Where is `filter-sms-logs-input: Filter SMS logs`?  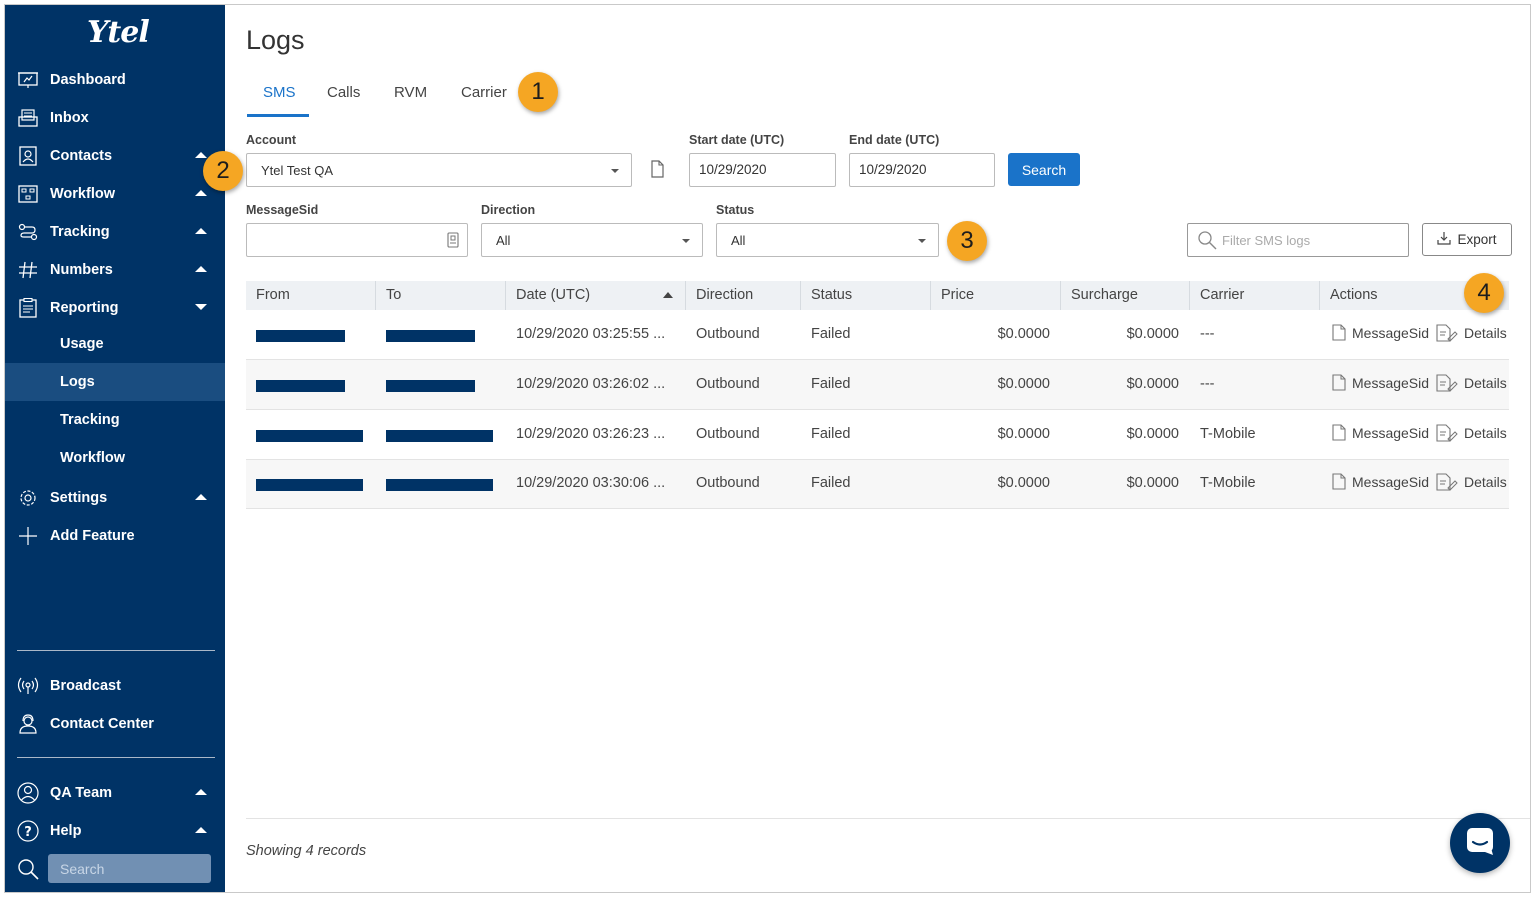 filter-sms-logs-input: Filter SMS logs is located at coordinates (1298, 240).